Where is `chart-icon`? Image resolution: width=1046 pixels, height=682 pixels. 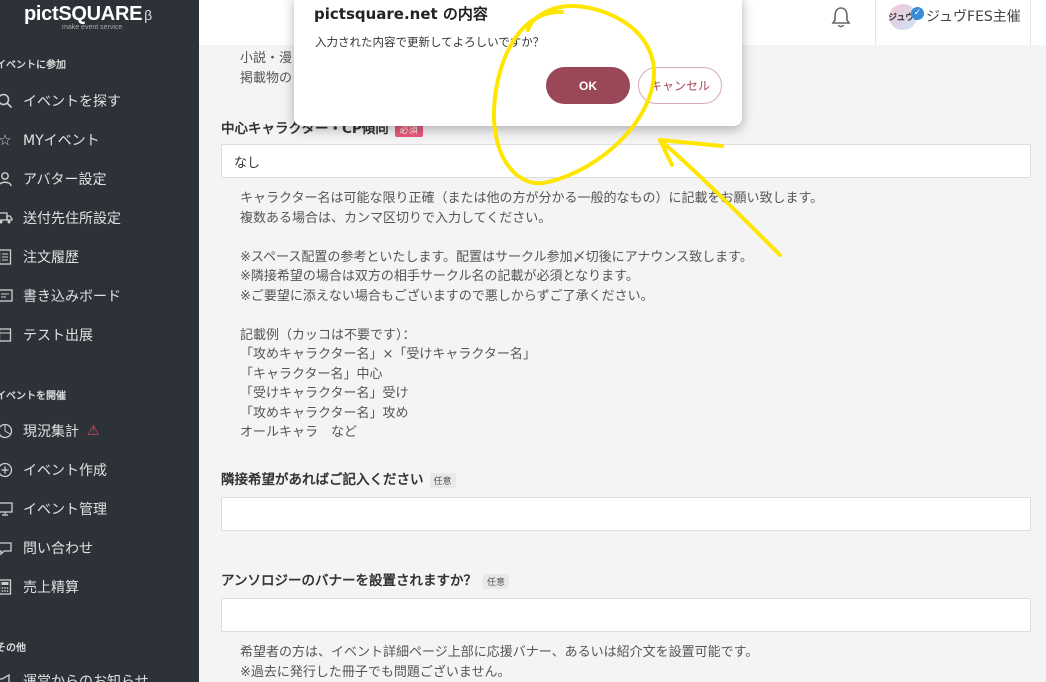
chart-icon is located at coordinates (8, 431).